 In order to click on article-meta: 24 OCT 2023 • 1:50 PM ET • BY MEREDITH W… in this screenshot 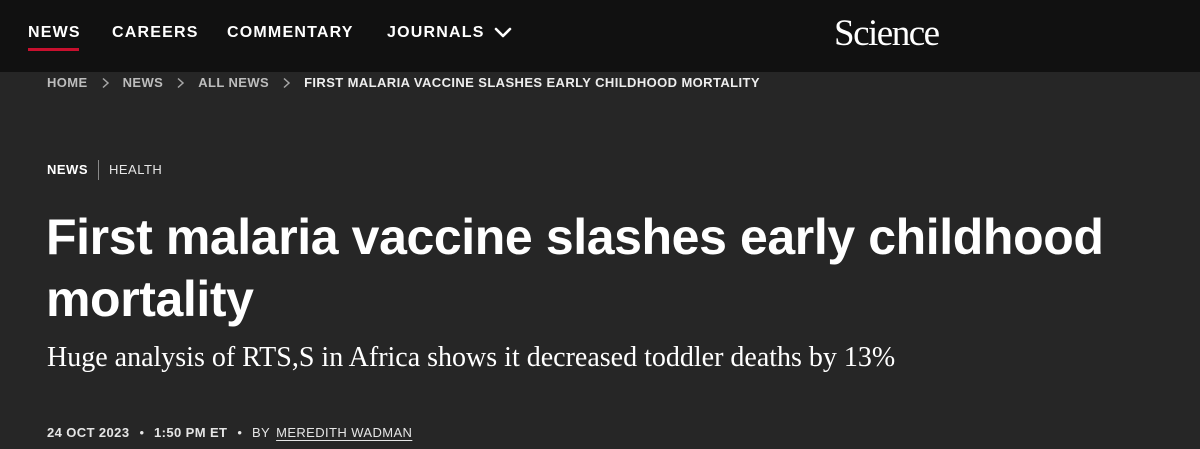, I will do `click(229, 433)`.